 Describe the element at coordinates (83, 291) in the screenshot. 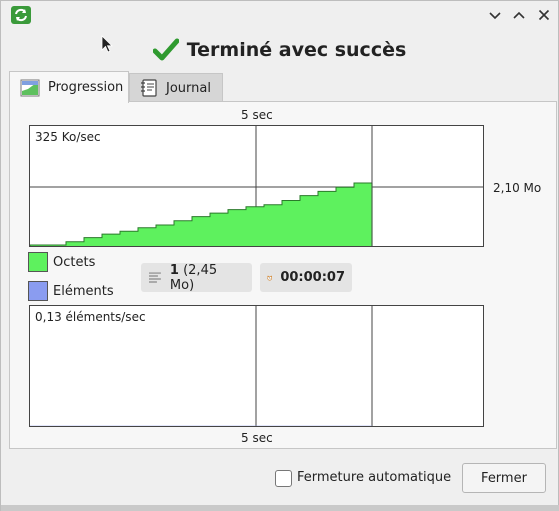

I see `legend-items-label: Eléments` at that location.